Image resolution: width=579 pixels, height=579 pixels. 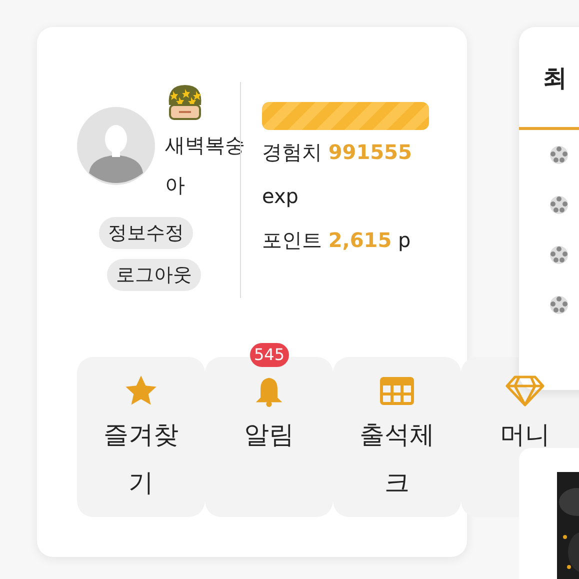 What do you see at coordinates (555, 78) in the screenshot?
I see `card-title: 최` at bounding box center [555, 78].